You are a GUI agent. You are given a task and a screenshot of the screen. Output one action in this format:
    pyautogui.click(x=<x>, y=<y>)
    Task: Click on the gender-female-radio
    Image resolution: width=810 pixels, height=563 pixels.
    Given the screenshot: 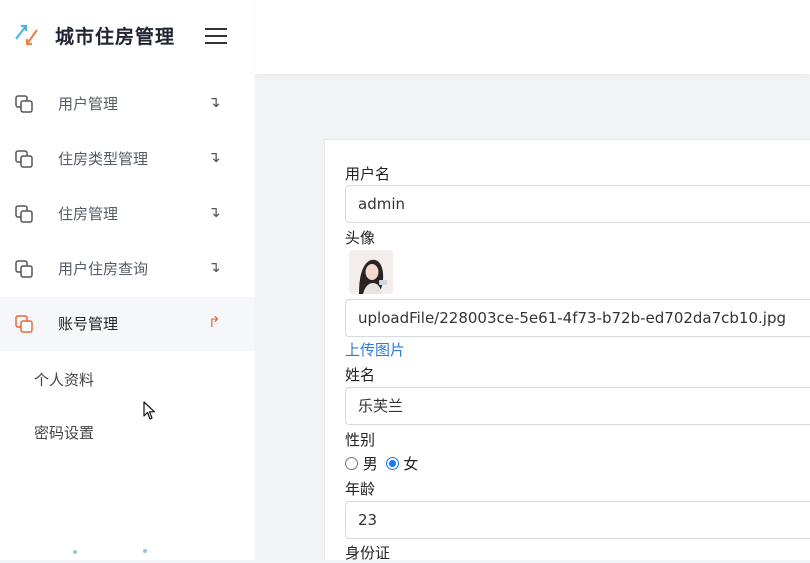 What is the action you would take?
    pyautogui.click(x=392, y=463)
    